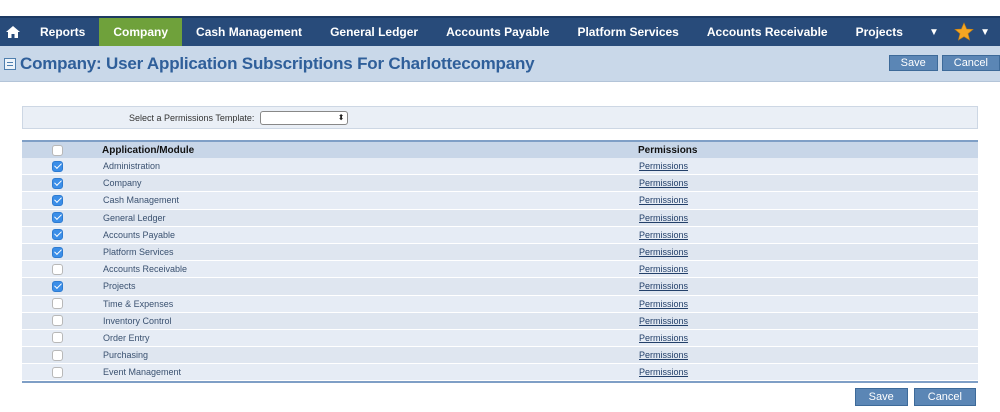 This screenshot has height=412, width=1000. I want to click on application-name: Purchasing, so click(126, 355).